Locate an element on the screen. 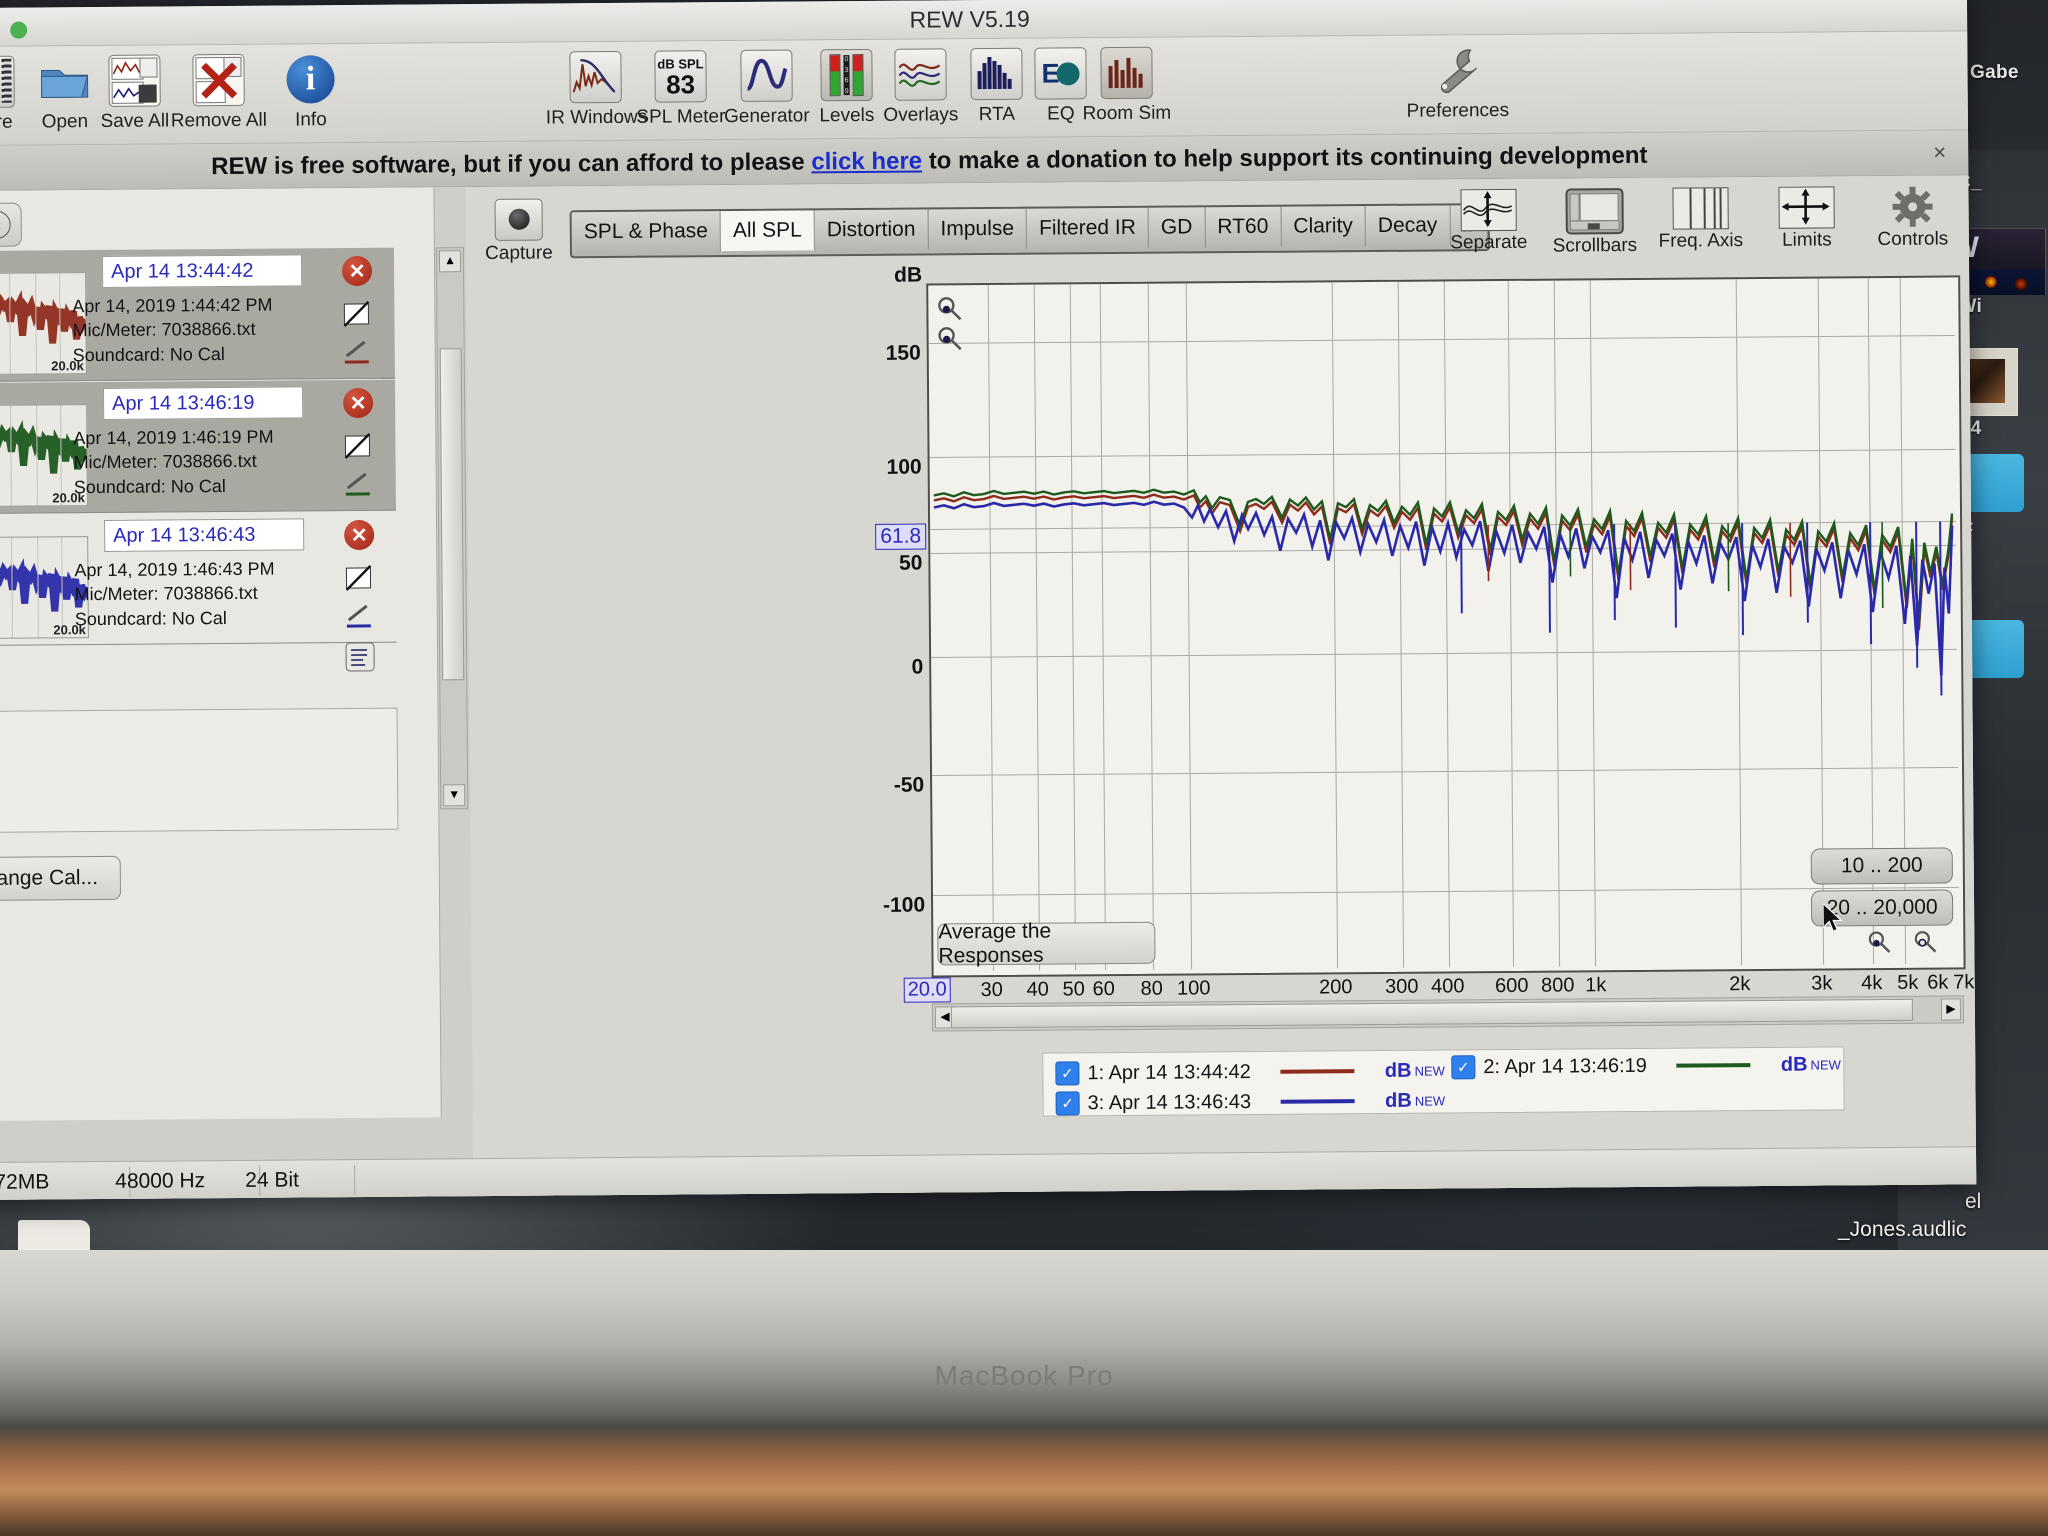  legend-row-2: ✓ 2: Apr 14 13:46:19 dB NEW is located at coordinates (1646, 1066).